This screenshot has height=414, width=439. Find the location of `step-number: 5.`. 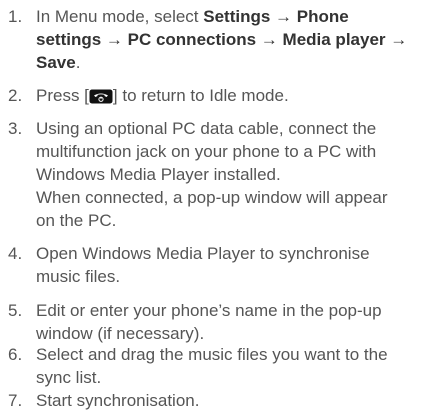

step-number: 5. is located at coordinates (15, 310).